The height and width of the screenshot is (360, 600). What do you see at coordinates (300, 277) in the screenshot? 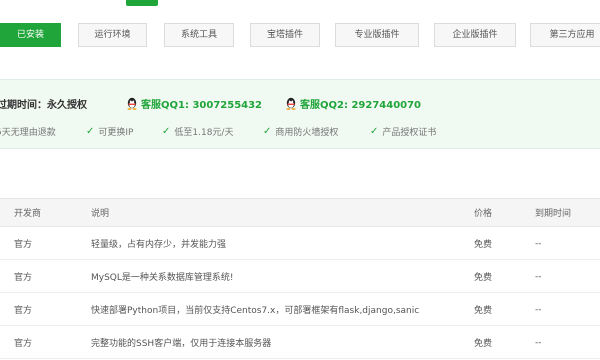
I see `table-row: 官方 MySQL是一种关系数据库管理系统! 免费 --` at bounding box center [300, 277].